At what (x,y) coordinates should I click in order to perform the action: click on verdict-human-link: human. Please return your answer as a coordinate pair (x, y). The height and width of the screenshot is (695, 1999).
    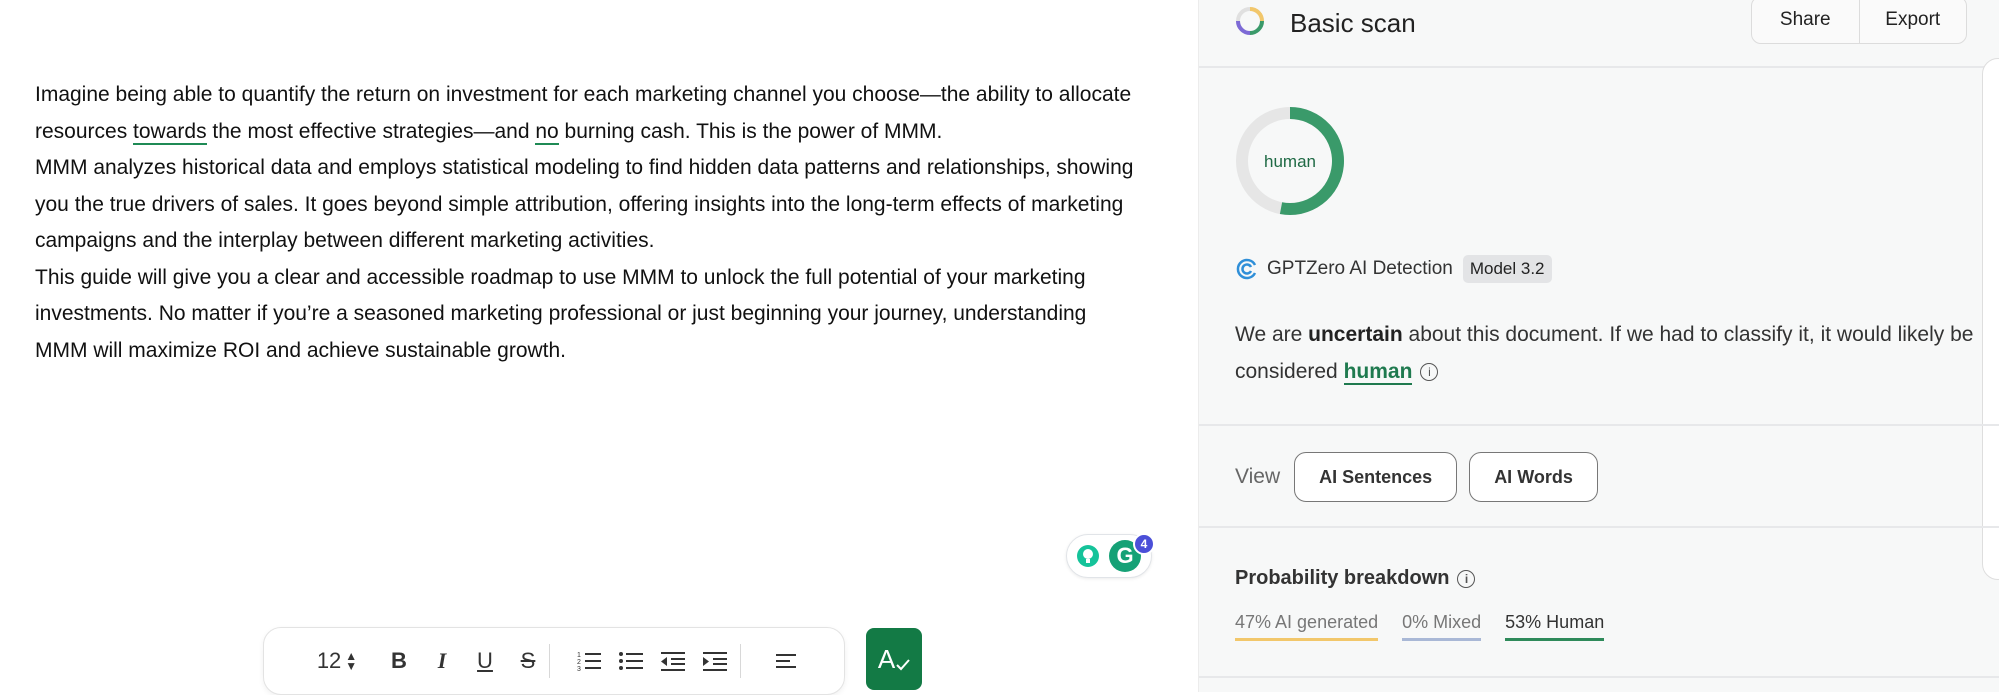
    Looking at the image, I should click on (1378, 372).